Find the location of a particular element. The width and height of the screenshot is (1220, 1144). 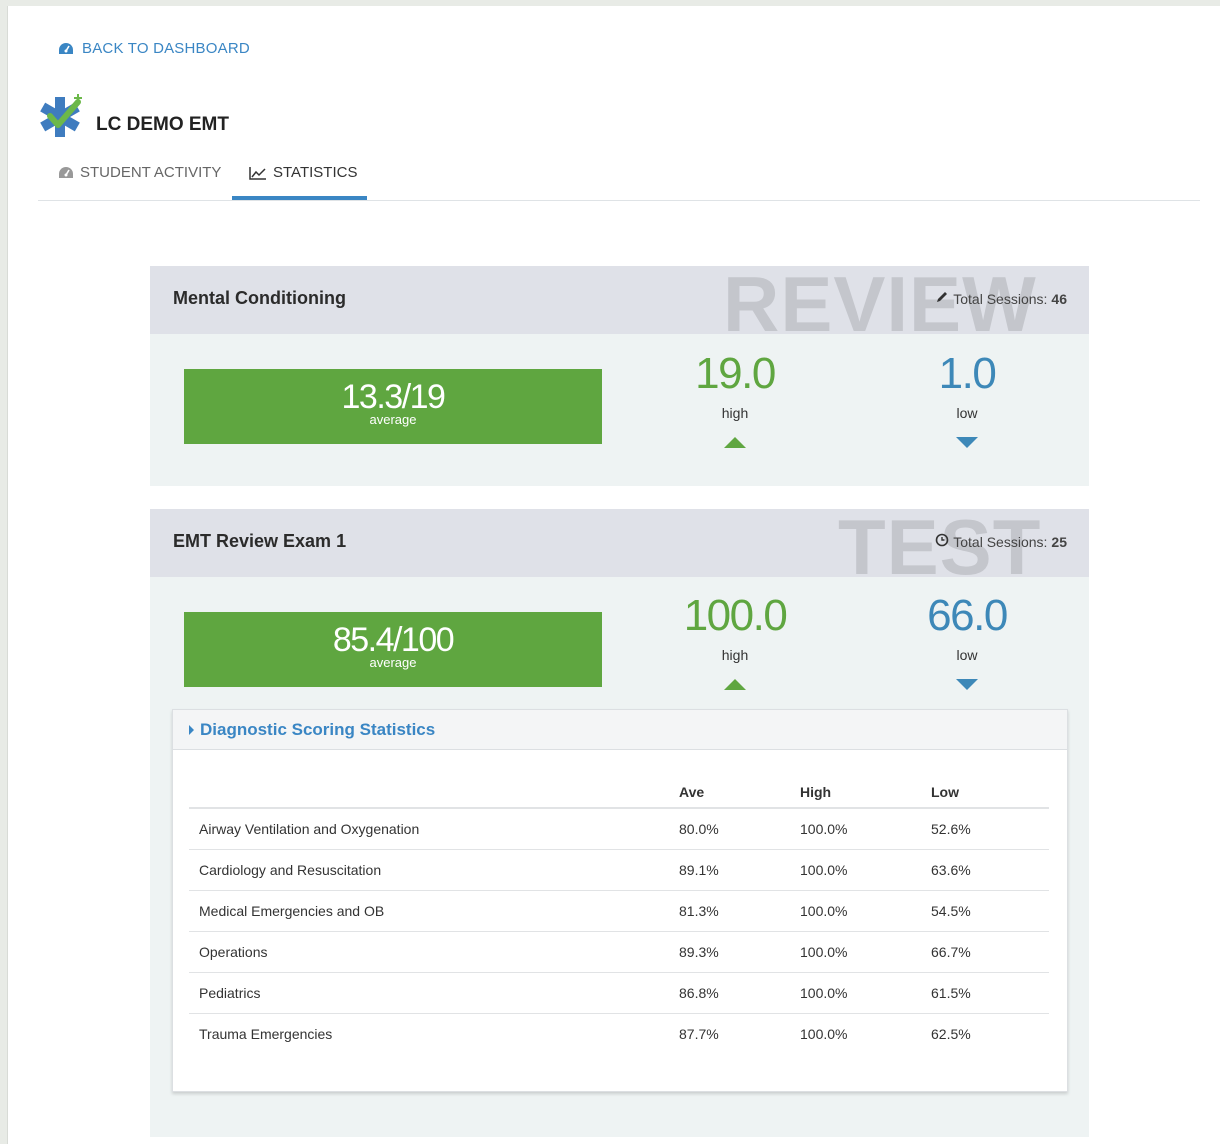

table-row: Pediatrics 86.8% 100.0% 61.5% is located at coordinates (619, 993).